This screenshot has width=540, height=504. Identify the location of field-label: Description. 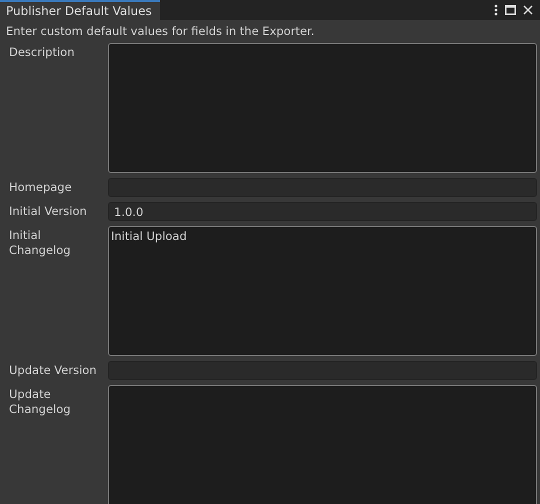
(42, 52).